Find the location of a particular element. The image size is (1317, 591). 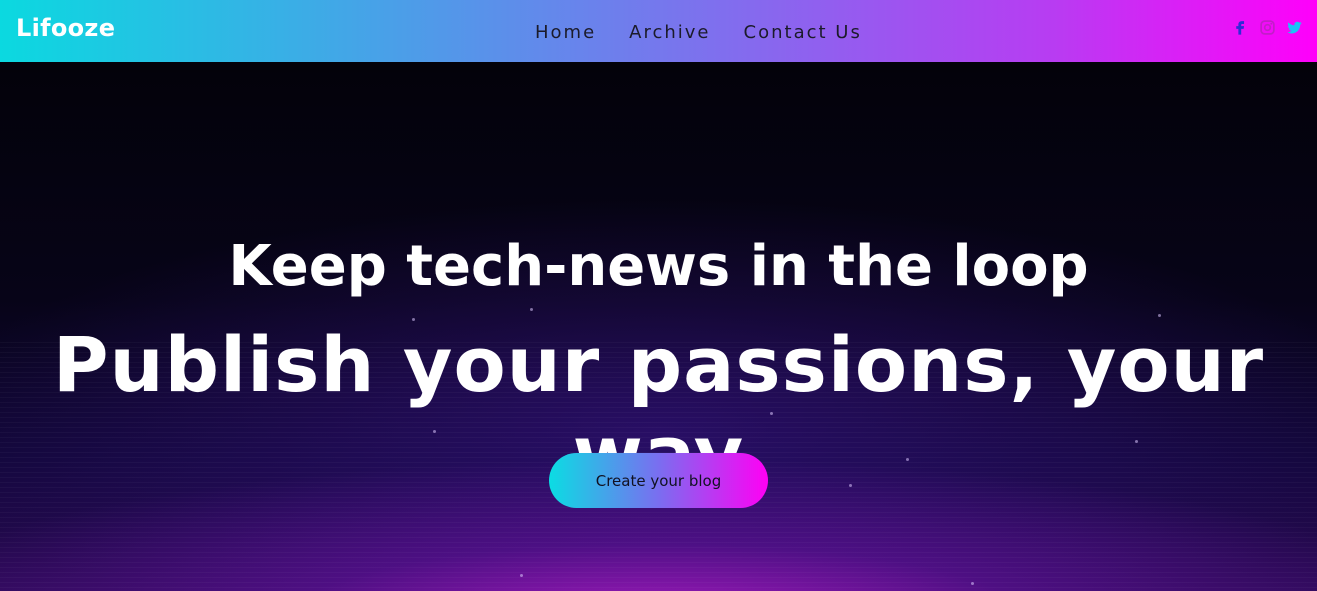

main-nav: Home Archive Contact Us is located at coordinates (698, 32).